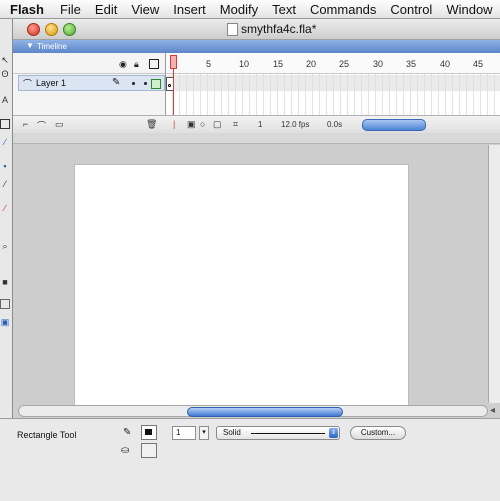 This screenshot has width=500, height=501. Describe the element at coordinates (204, 433) in the screenshot. I see `stroke-height-stepper: ▾` at that location.